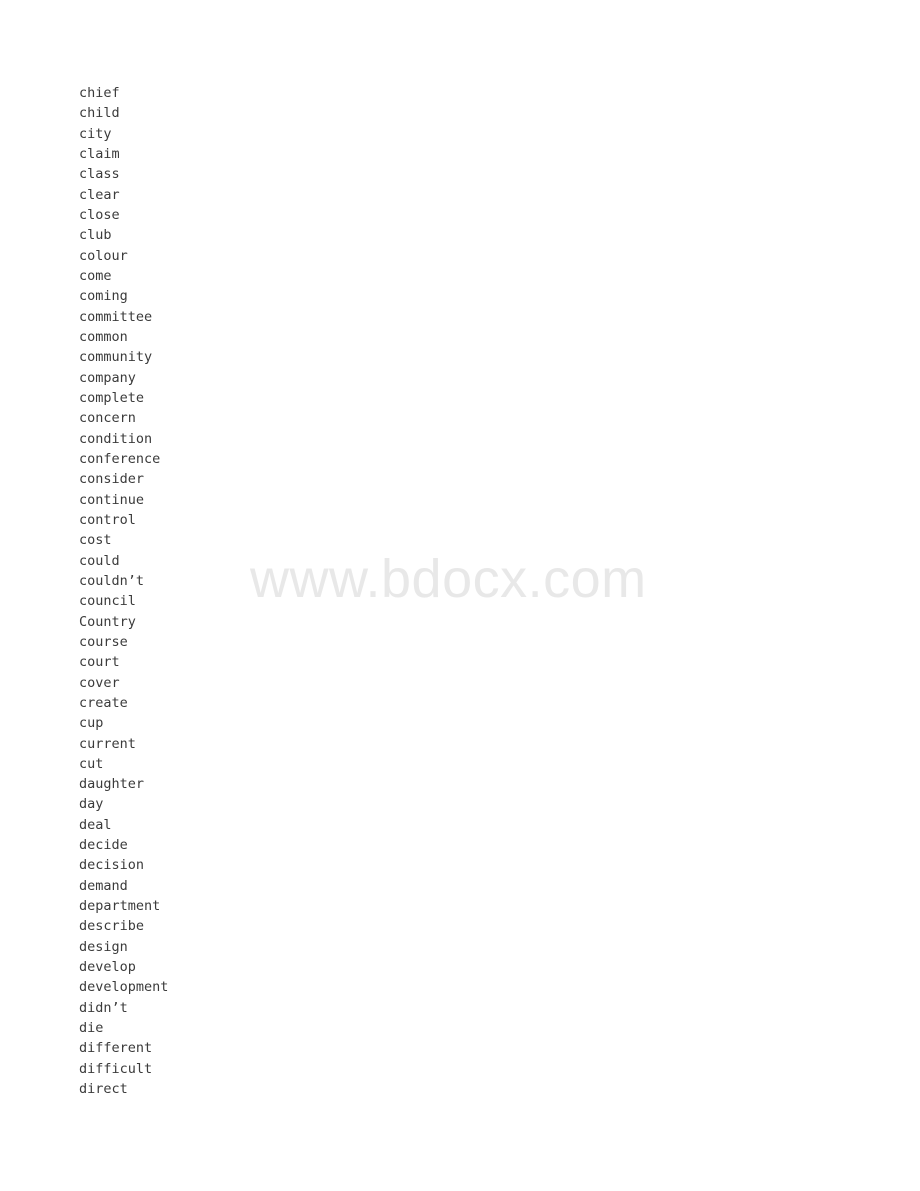 This screenshot has height=1191, width=920. Describe the element at coordinates (103, 702) in the screenshot. I see `word-list-item: create` at that location.